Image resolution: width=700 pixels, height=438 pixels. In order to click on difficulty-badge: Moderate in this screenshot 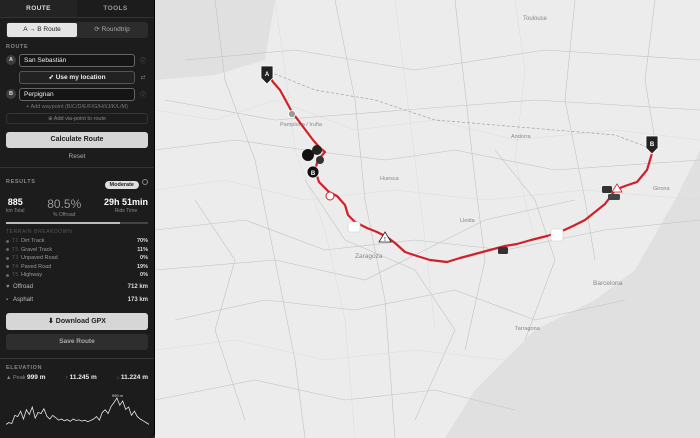, I will do `click(121, 185)`.